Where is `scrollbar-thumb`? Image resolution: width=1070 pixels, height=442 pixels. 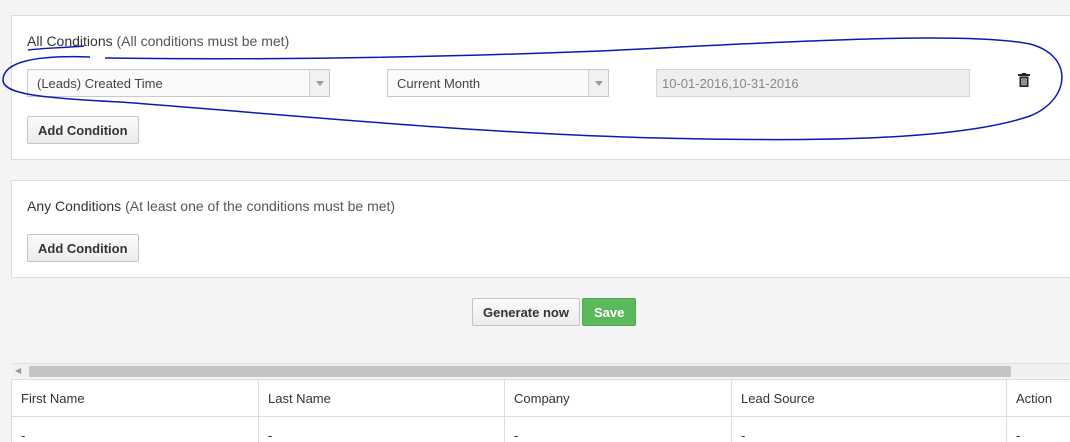 scrollbar-thumb is located at coordinates (520, 371).